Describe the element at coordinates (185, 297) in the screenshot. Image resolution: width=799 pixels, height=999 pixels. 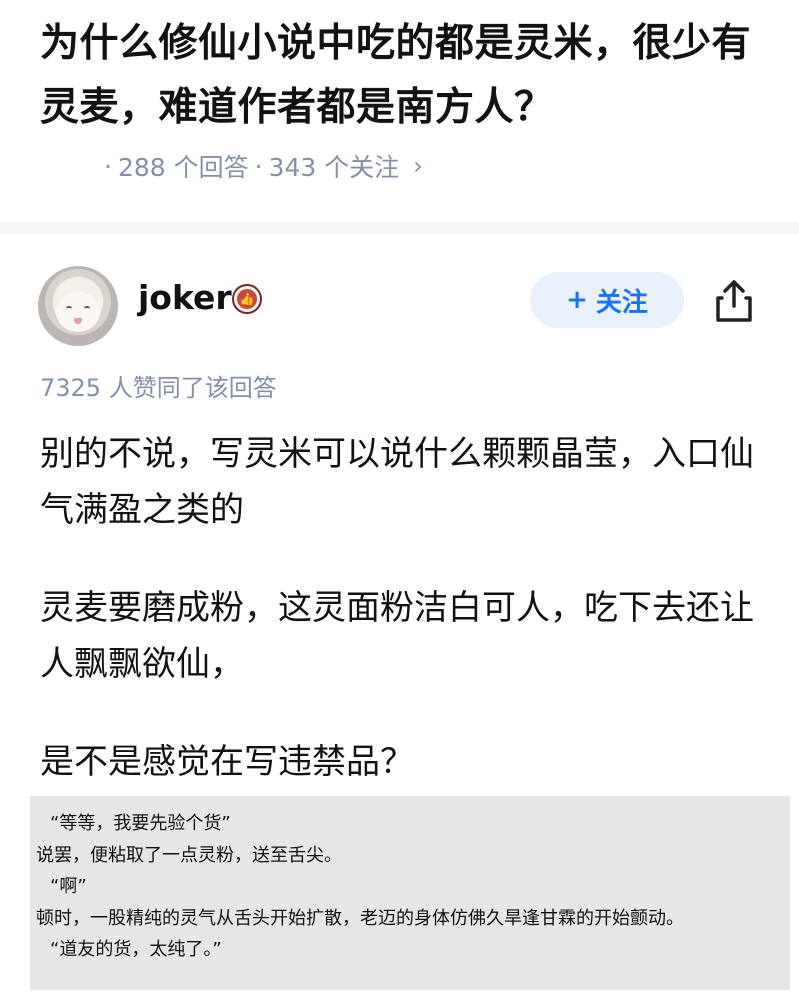
I see `author-name: joker` at that location.